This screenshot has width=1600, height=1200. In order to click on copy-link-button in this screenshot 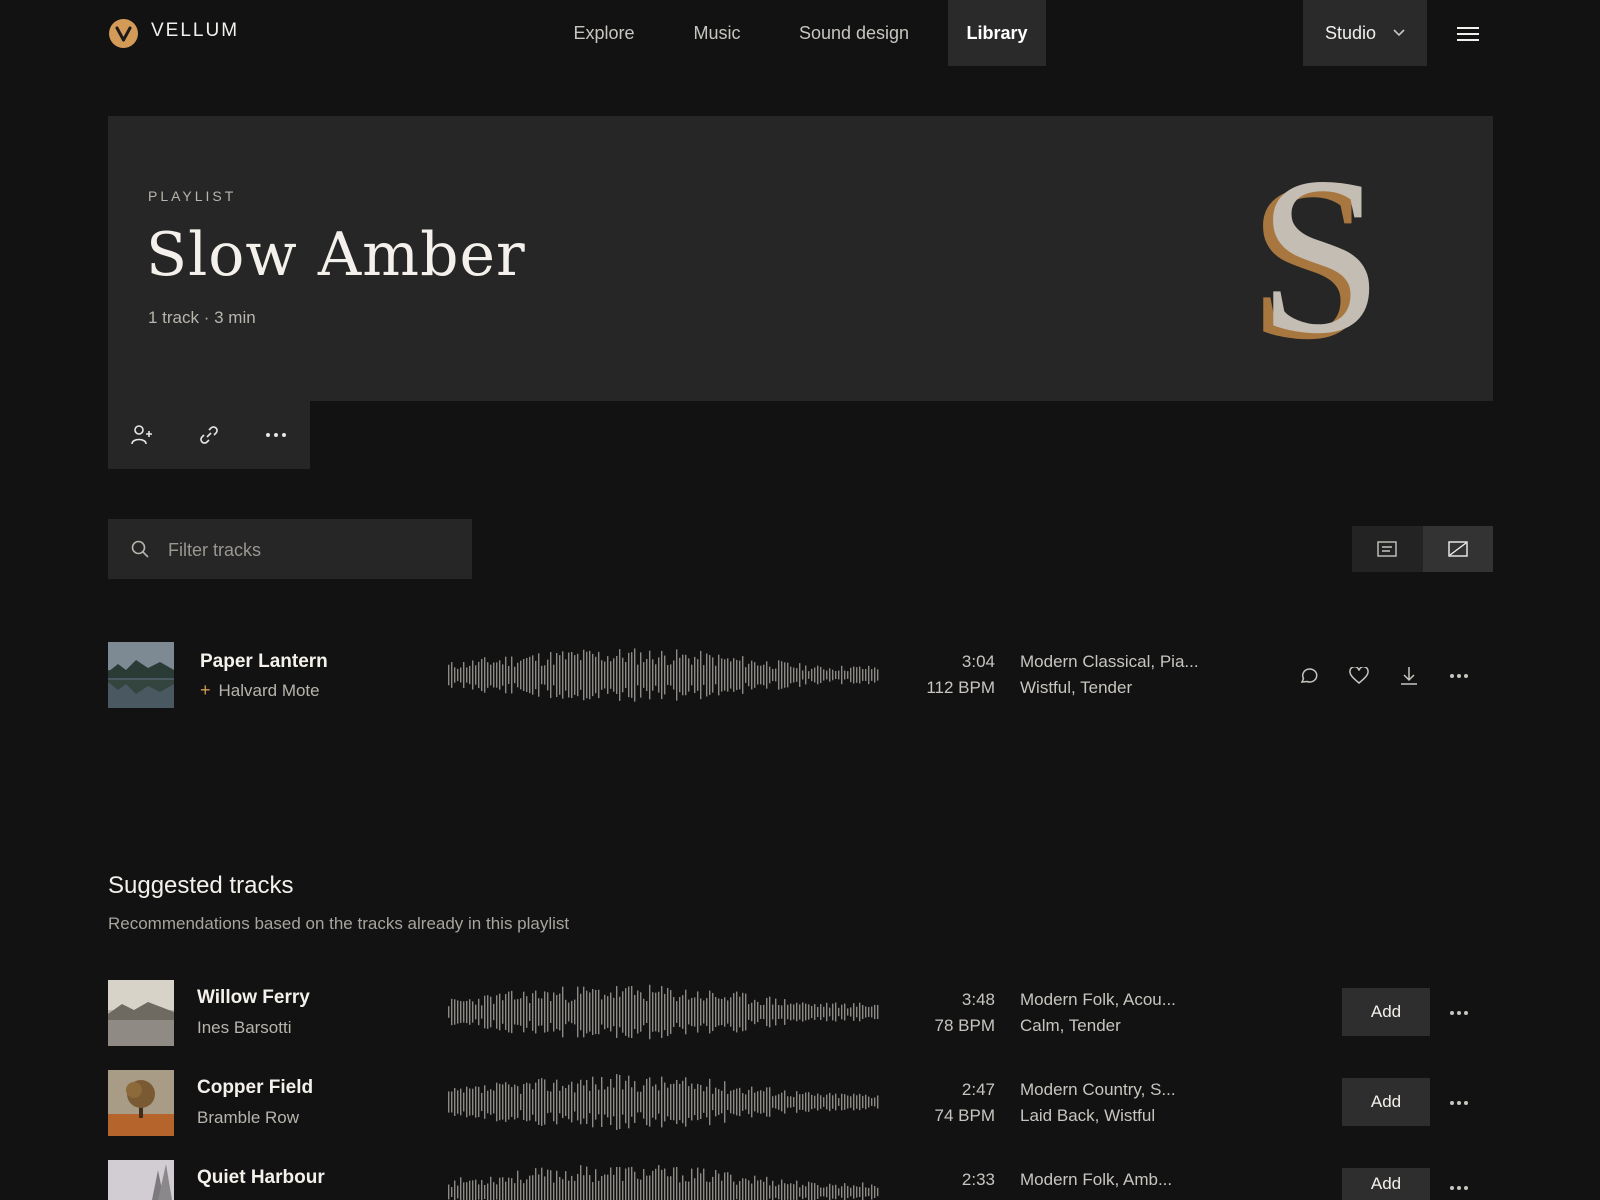, I will do `click(208, 435)`.